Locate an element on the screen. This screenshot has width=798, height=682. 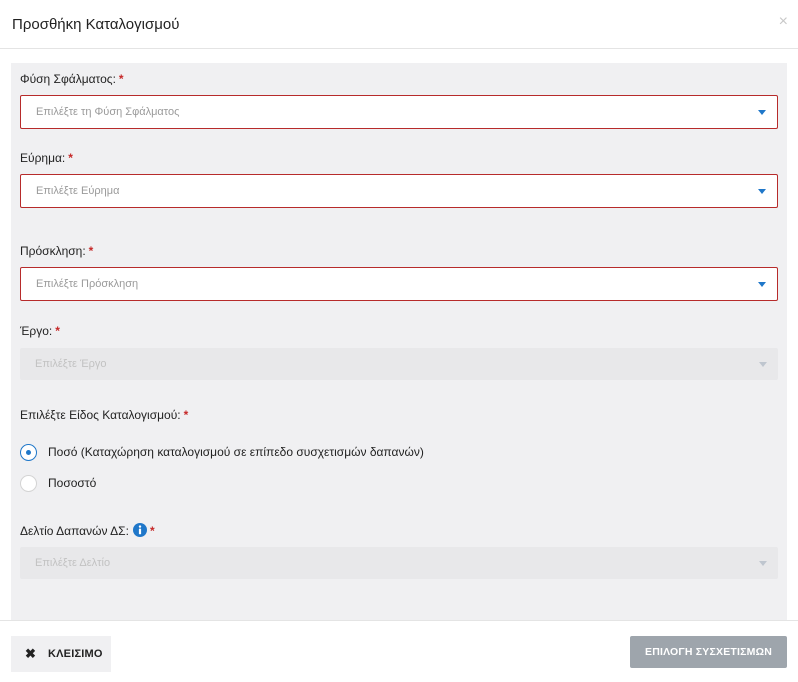
dialog-footer: ✖ ΚΛΕΙΣΙΜΟ ΕΠΙΛΟΓΗ ΣΥΣΧΕΤΙΣΜΩΝ is located at coordinates (399, 651).